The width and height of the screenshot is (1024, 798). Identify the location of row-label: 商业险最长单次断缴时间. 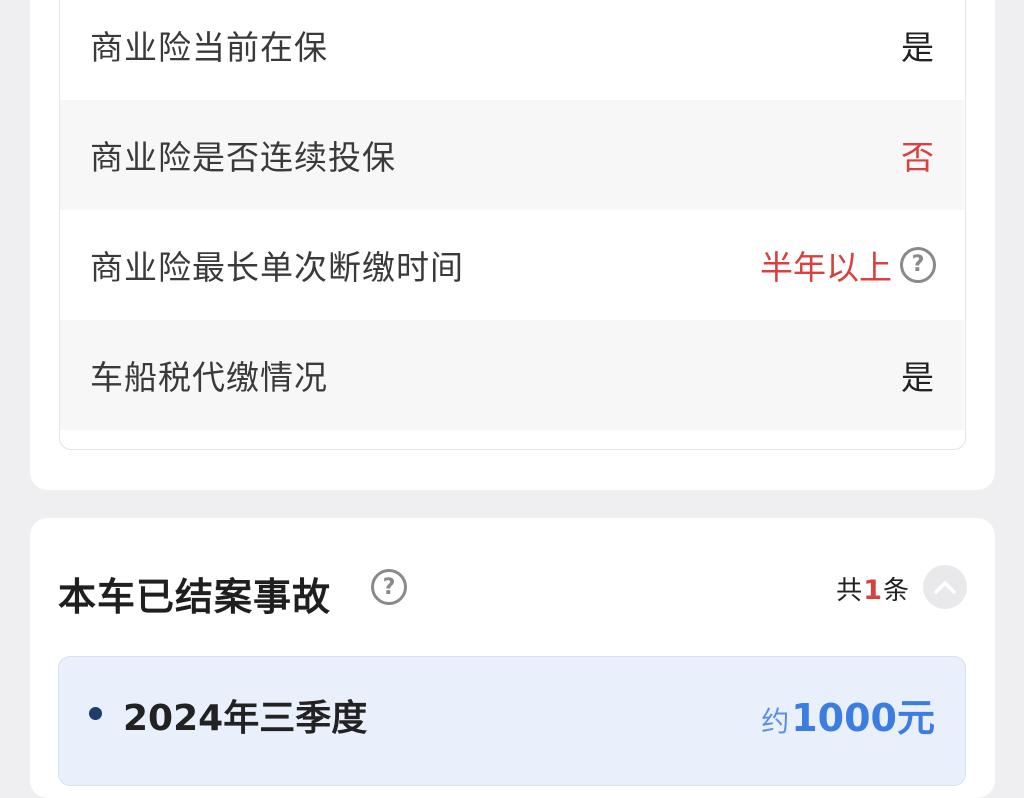
(277, 267).